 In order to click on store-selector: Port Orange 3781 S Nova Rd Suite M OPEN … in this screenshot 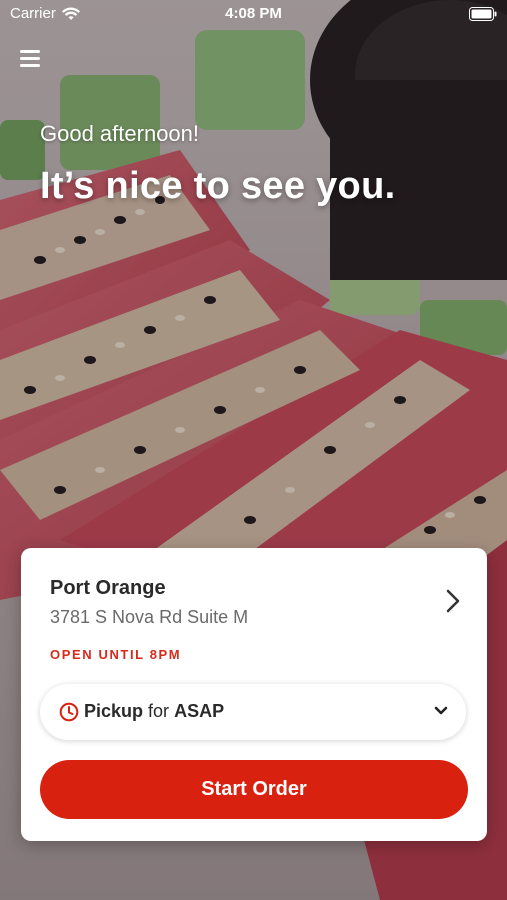, I will do `click(254, 608)`.